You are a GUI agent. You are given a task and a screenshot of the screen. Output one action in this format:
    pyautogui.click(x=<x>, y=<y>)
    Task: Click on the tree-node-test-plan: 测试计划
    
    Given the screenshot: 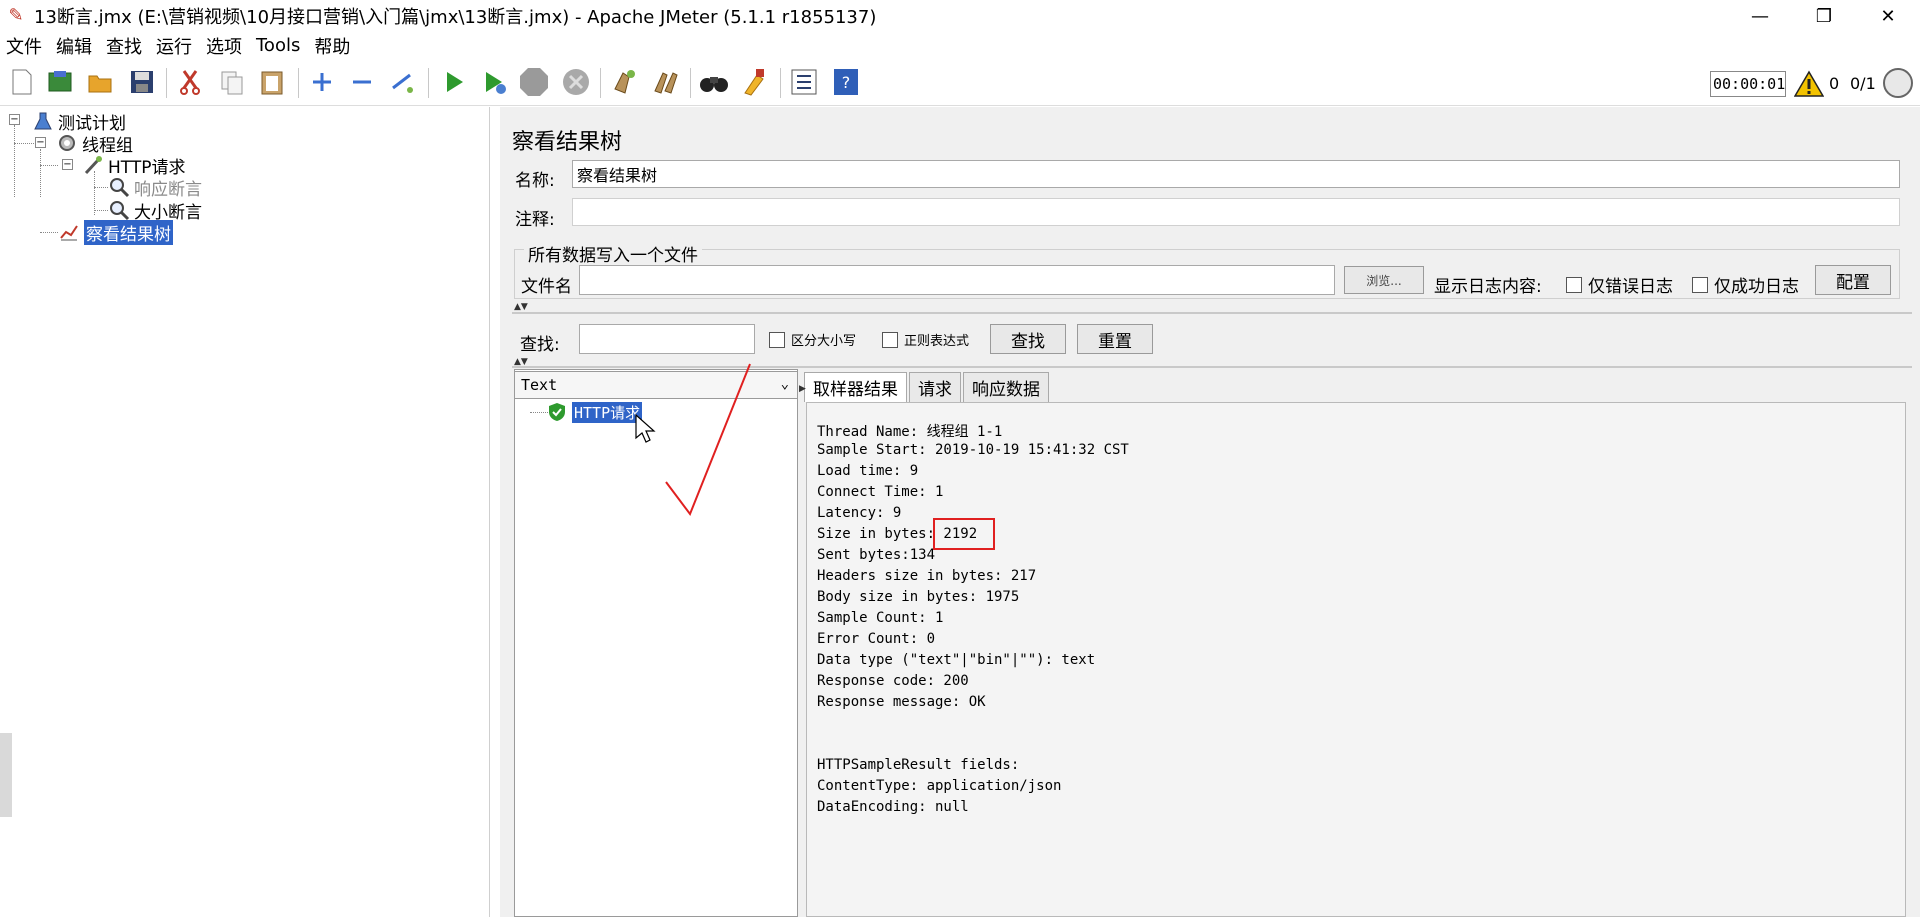 What is the action you would take?
    pyautogui.click(x=79, y=122)
    